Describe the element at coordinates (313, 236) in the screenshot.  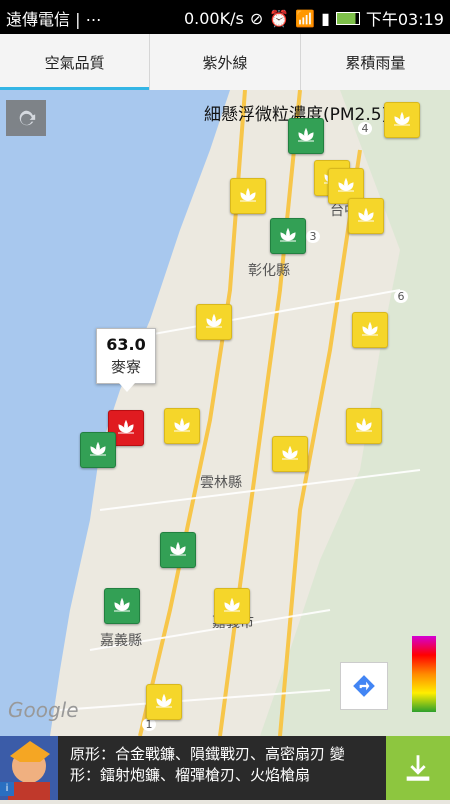
I see `road-shield: 3` at that location.